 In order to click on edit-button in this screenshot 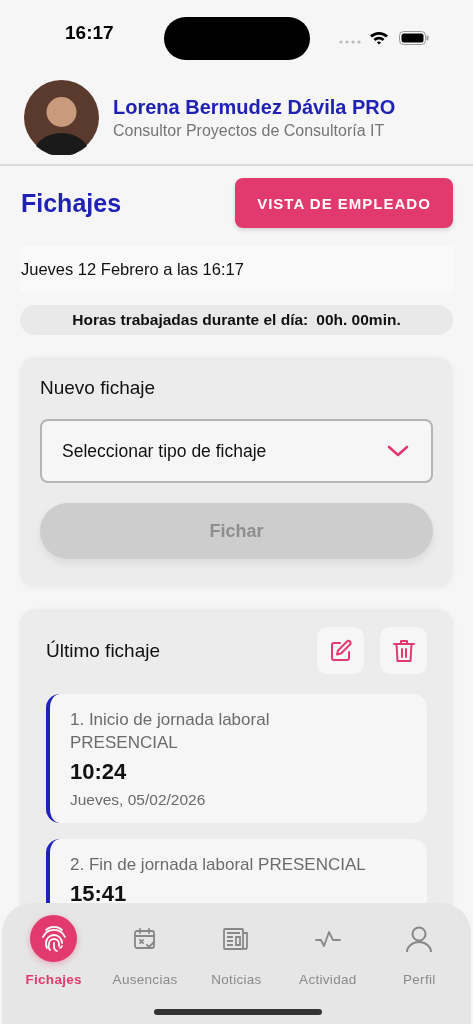, I will do `click(340, 650)`.